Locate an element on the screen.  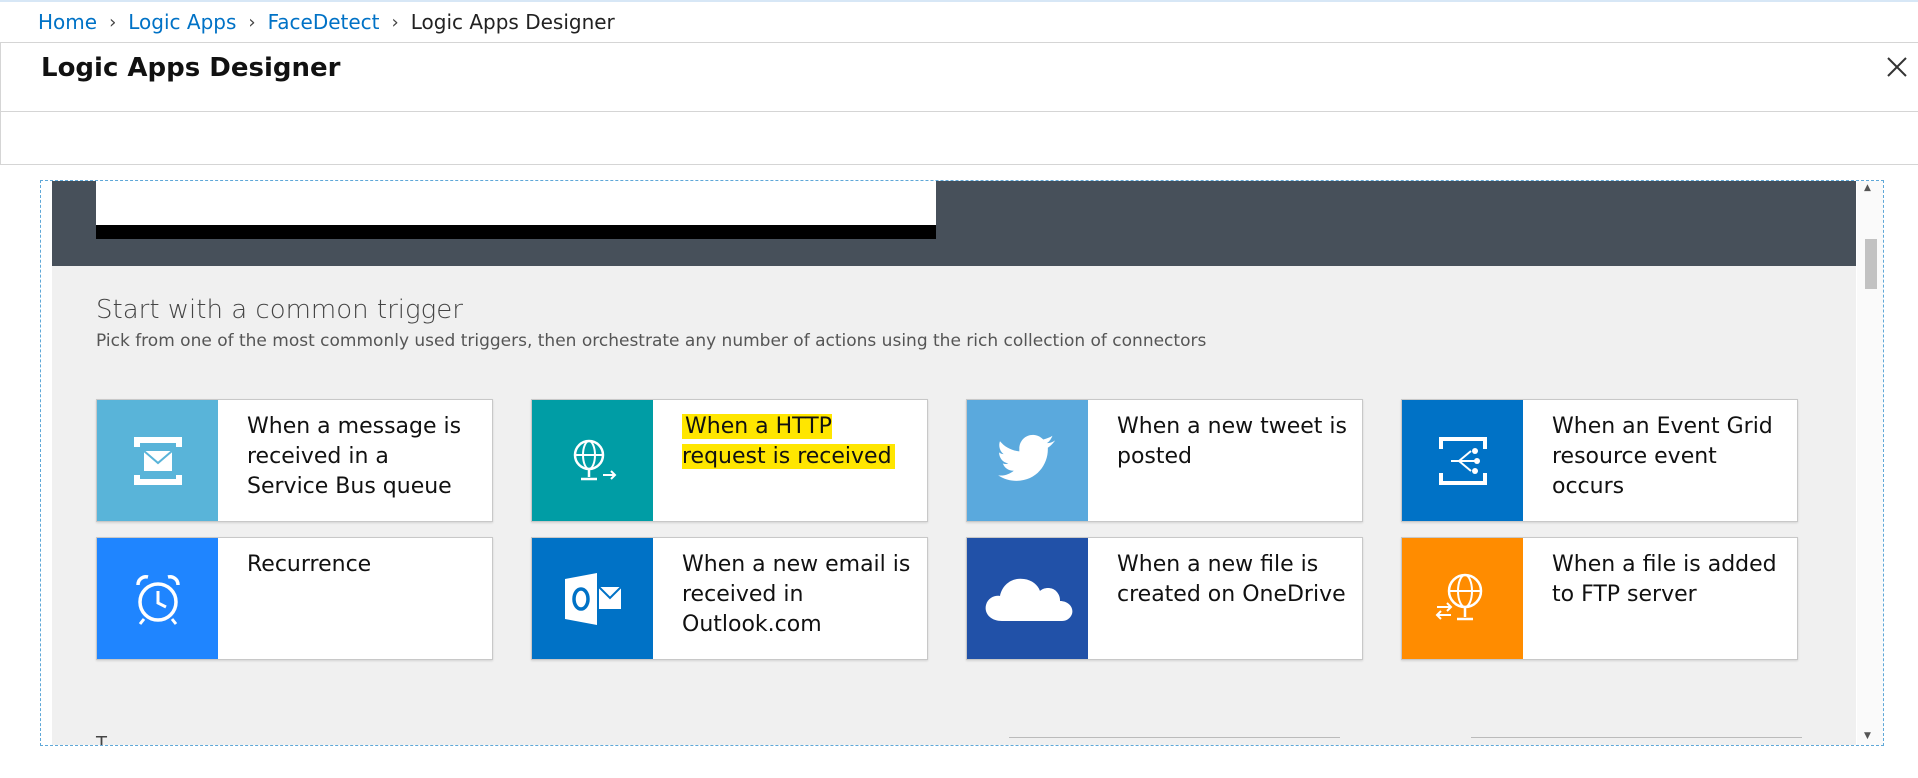
top-accent-line is located at coordinates (959, 1).